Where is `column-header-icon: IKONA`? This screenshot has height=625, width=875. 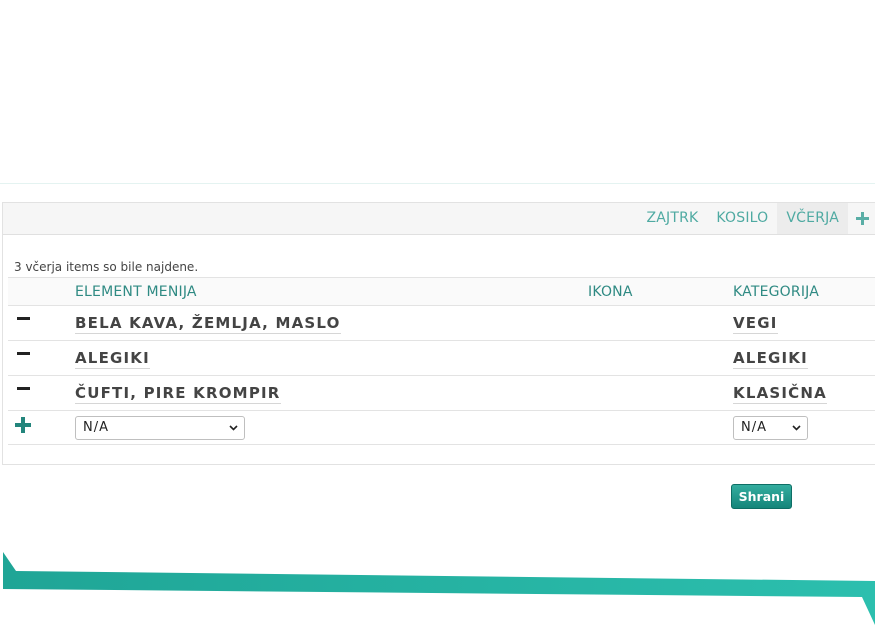
column-header-icon: IKONA is located at coordinates (610, 292).